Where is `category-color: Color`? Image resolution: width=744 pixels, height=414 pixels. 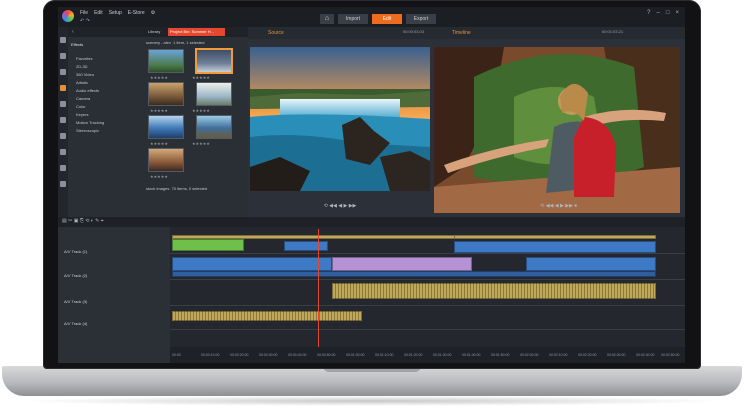
category-color: Color is located at coordinates (104, 107).